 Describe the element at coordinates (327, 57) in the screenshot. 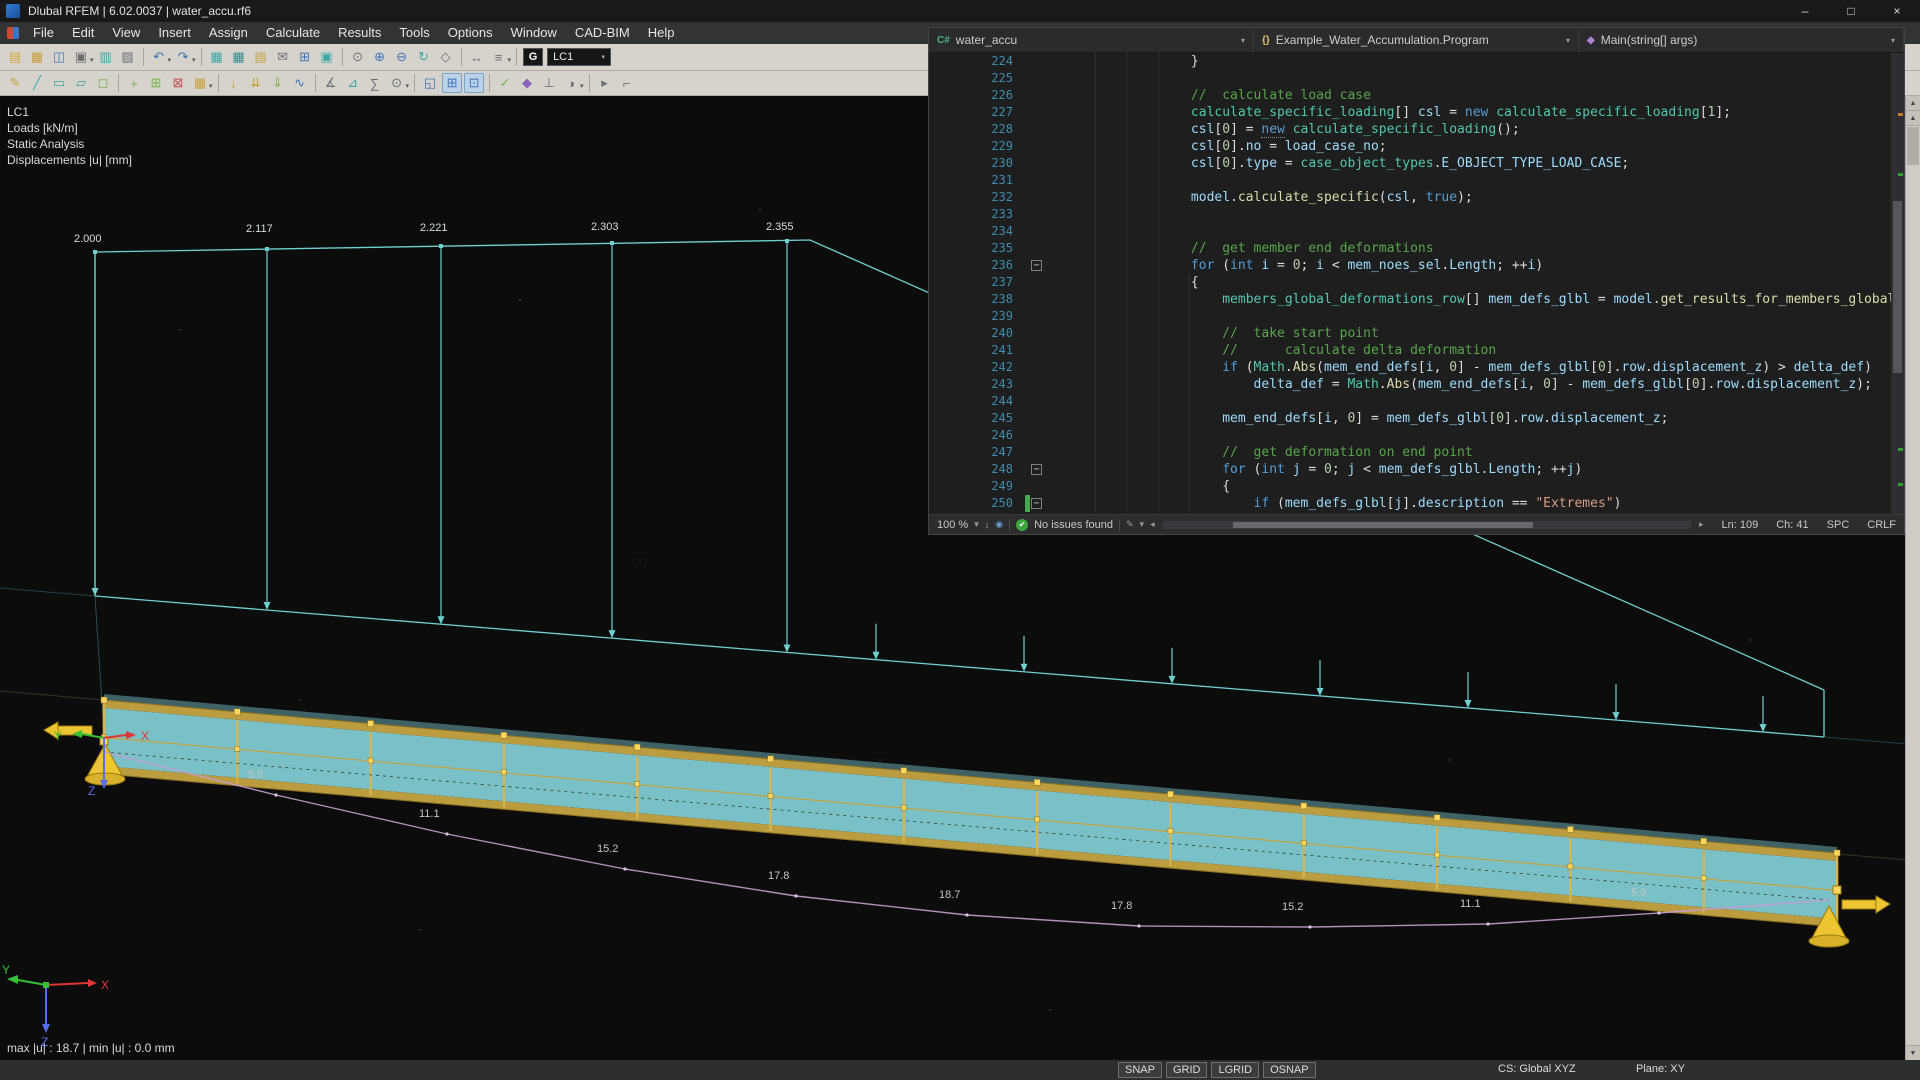

I see `panel-icon: ▣` at that location.